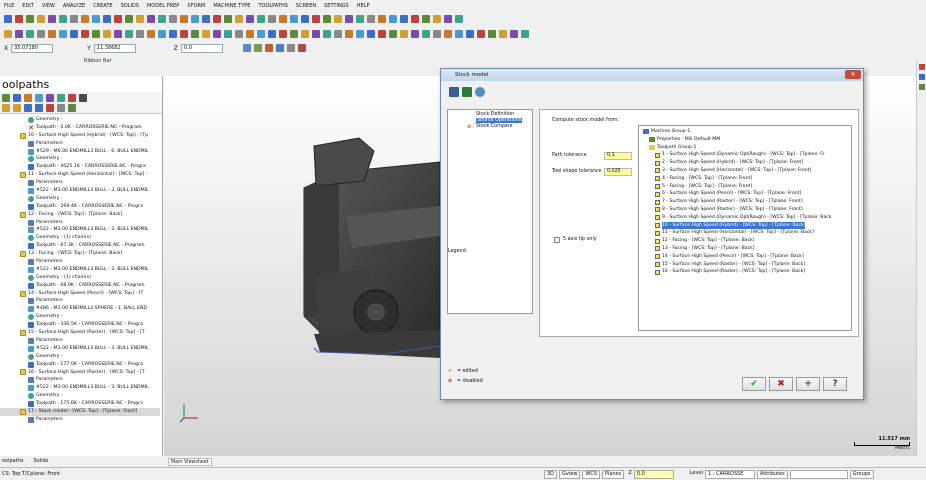 The height and width of the screenshot is (480, 926). What do you see at coordinates (246, 48) in the screenshot?
I see `lock-icon` at bounding box center [246, 48].